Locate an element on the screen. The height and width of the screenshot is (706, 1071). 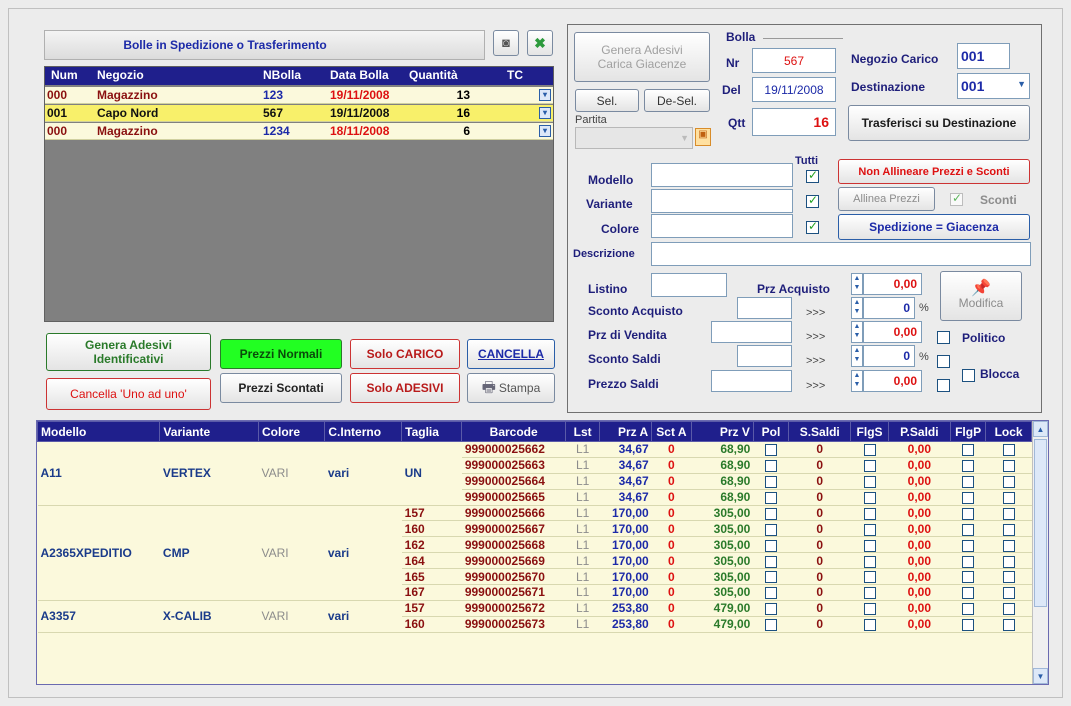
prezzi-scontati-button: Prezzi Scontati is located at coordinates (281, 388).